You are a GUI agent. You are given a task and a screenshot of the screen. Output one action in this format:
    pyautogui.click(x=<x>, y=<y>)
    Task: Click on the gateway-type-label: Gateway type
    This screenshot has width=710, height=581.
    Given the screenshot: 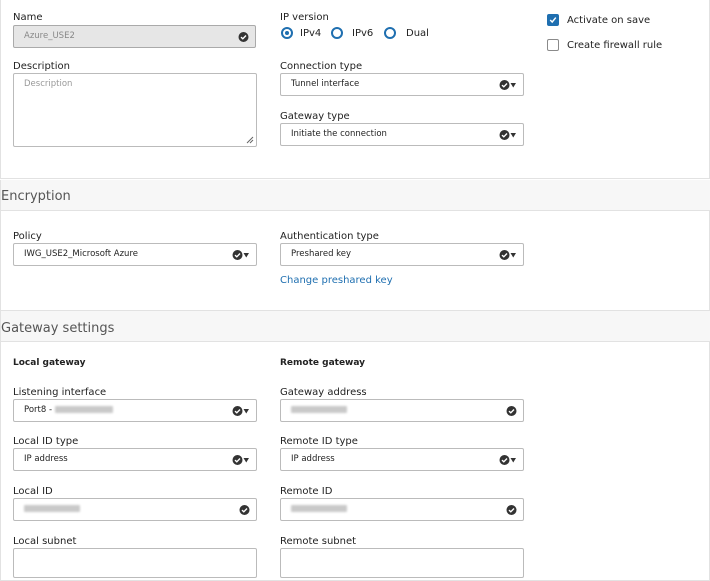 What is the action you would take?
    pyautogui.click(x=315, y=116)
    